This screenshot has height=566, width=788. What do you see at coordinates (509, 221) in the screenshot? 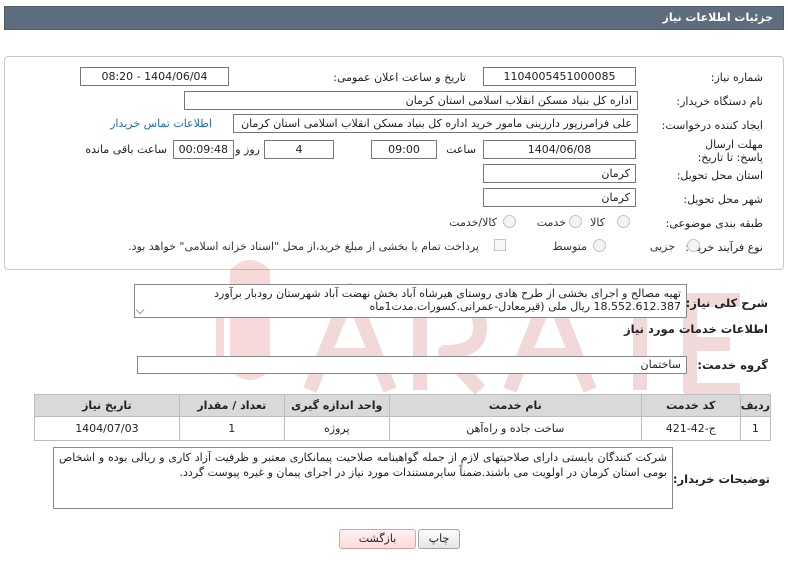
I see `category-radio-goods-service` at bounding box center [509, 221].